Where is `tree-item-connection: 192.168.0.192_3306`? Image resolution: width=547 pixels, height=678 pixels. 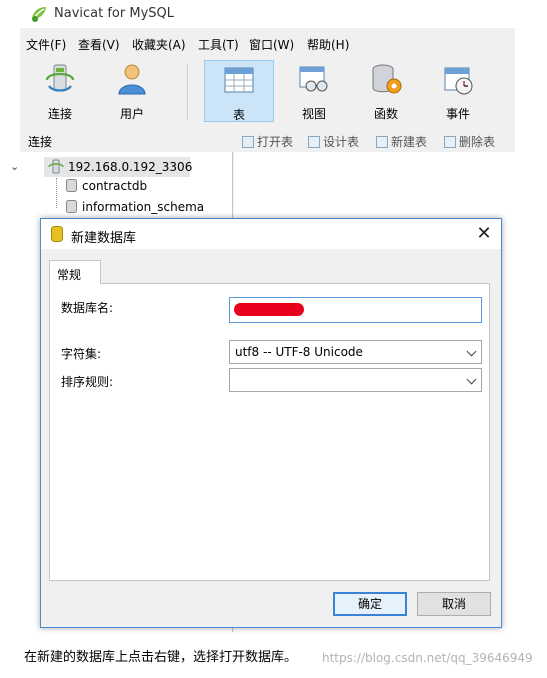
tree-item-connection: 192.168.0.192_3306 is located at coordinates (118, 167).